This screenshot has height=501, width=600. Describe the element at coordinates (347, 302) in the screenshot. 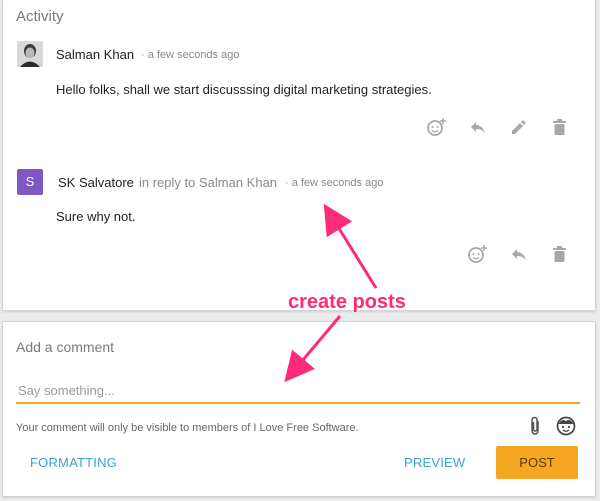

I see `annotation-label: create posts` at that location.